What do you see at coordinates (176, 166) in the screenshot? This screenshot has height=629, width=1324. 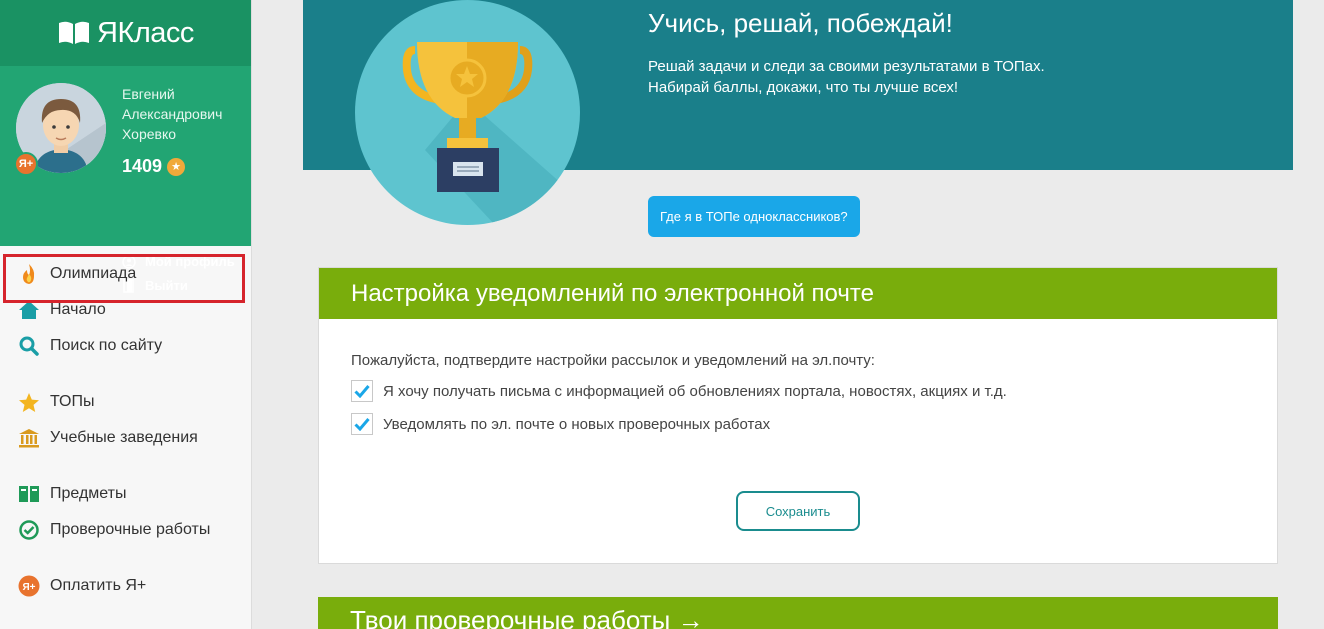 I see `star-coin-icon: ★` at bounding box center [176, 166].